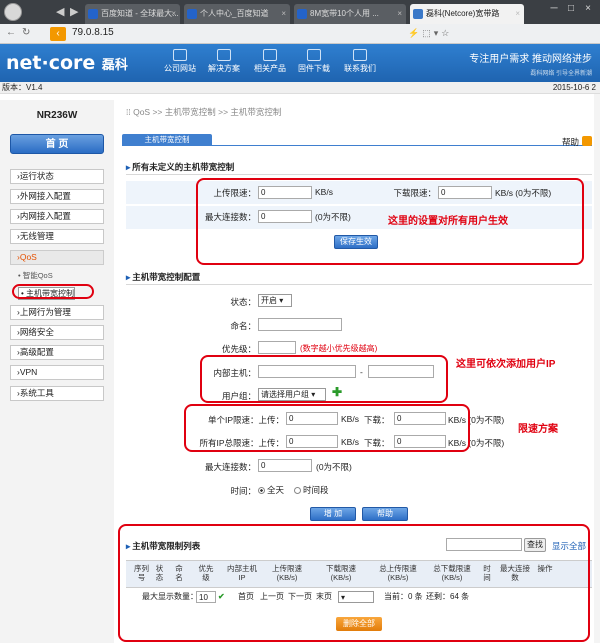 This screenshot has height=643, width=600. Describe the element at coordinates (570, 142) in the screenshot. I see `help-link: 帮助` at that location.